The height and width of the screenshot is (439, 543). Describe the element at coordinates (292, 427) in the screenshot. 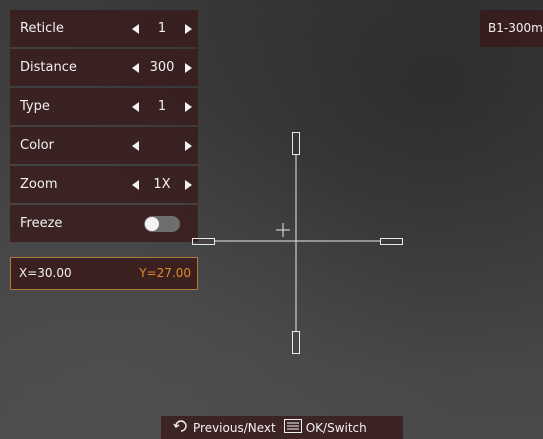

I see `menu-list-icon` at that location.